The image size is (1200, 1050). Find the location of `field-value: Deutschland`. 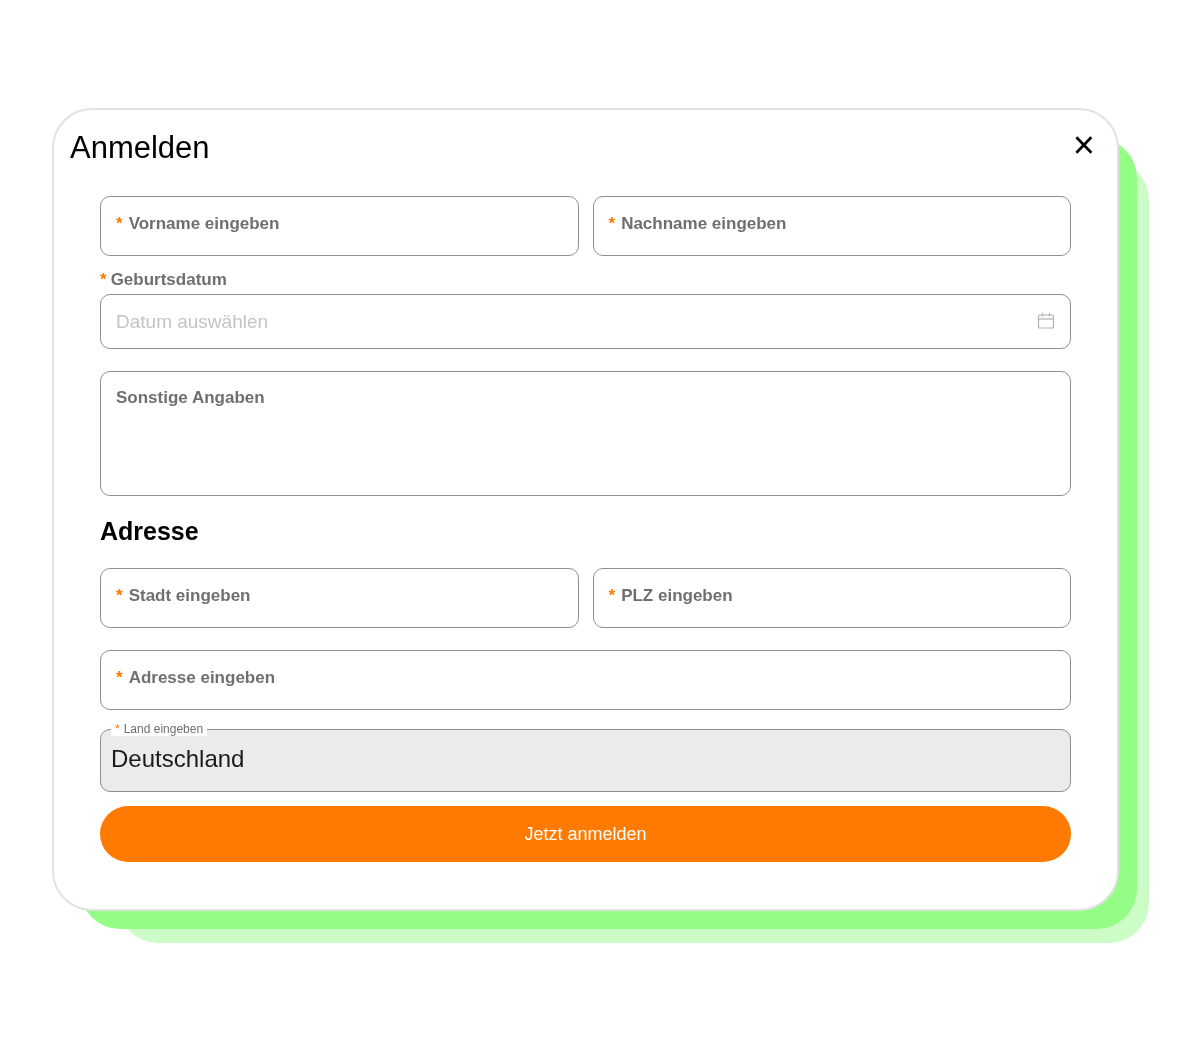

field-value: Deutschland is located at coordinates (585, 756).